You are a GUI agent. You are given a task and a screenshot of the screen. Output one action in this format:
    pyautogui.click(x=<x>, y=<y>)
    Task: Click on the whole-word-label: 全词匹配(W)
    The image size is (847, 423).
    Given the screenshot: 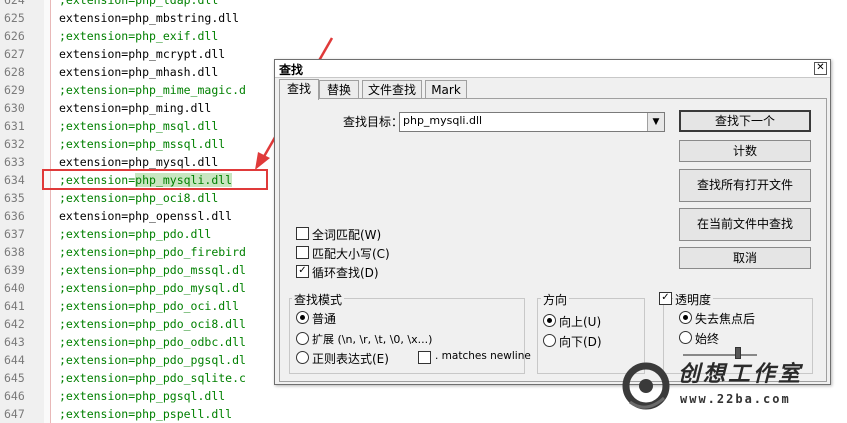 What is the action you would take?
    pyautogui.click(x=346, y=234)
    